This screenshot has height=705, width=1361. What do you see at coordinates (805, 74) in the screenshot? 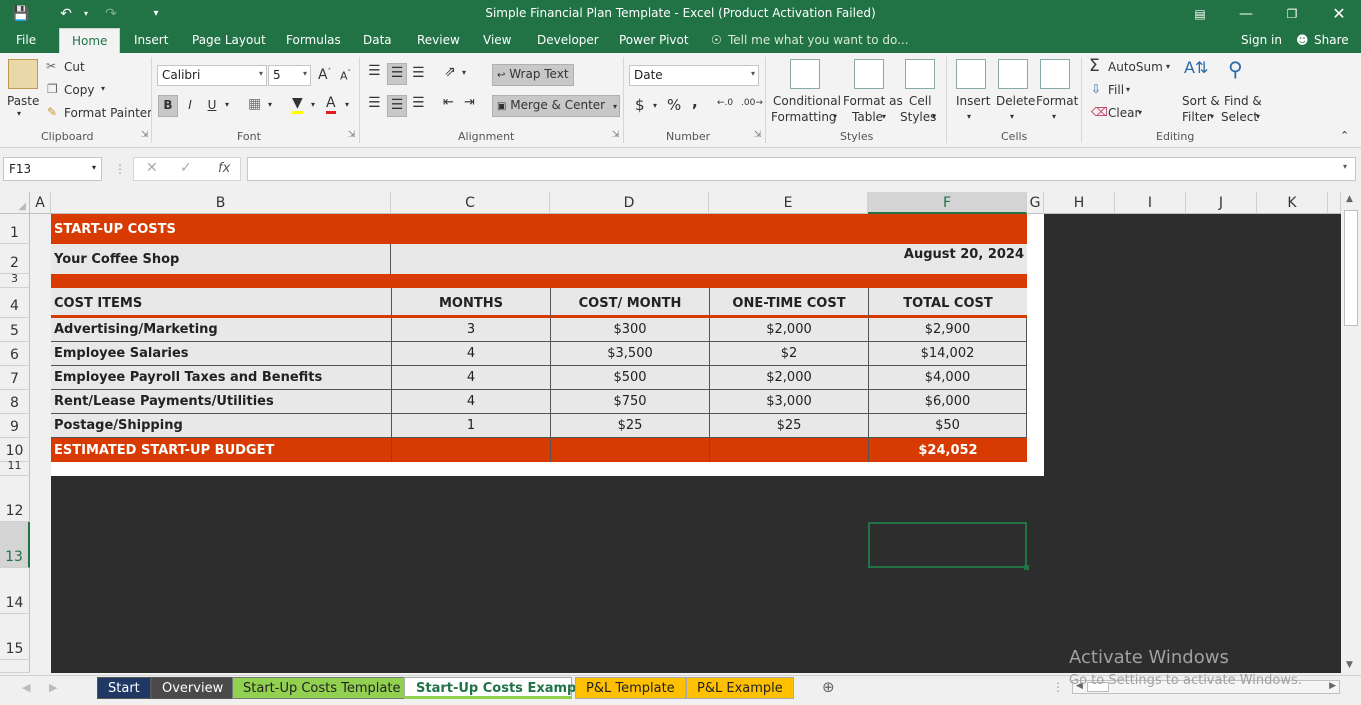
I see `conditional-formatting-icon` at bounding box center [805, 74].